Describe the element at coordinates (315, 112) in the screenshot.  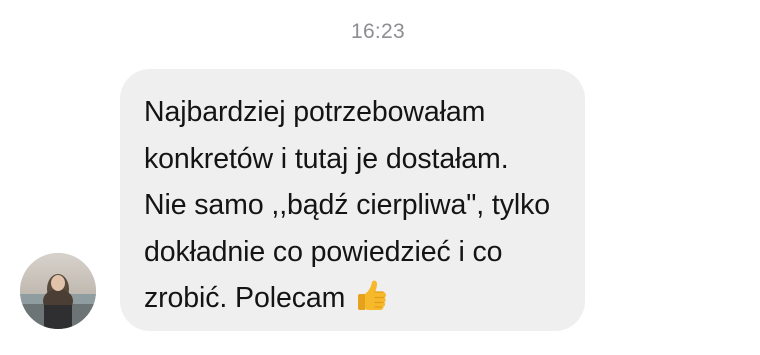
I see `message-line-1: Najbardziej potrzebowałam` at that location.